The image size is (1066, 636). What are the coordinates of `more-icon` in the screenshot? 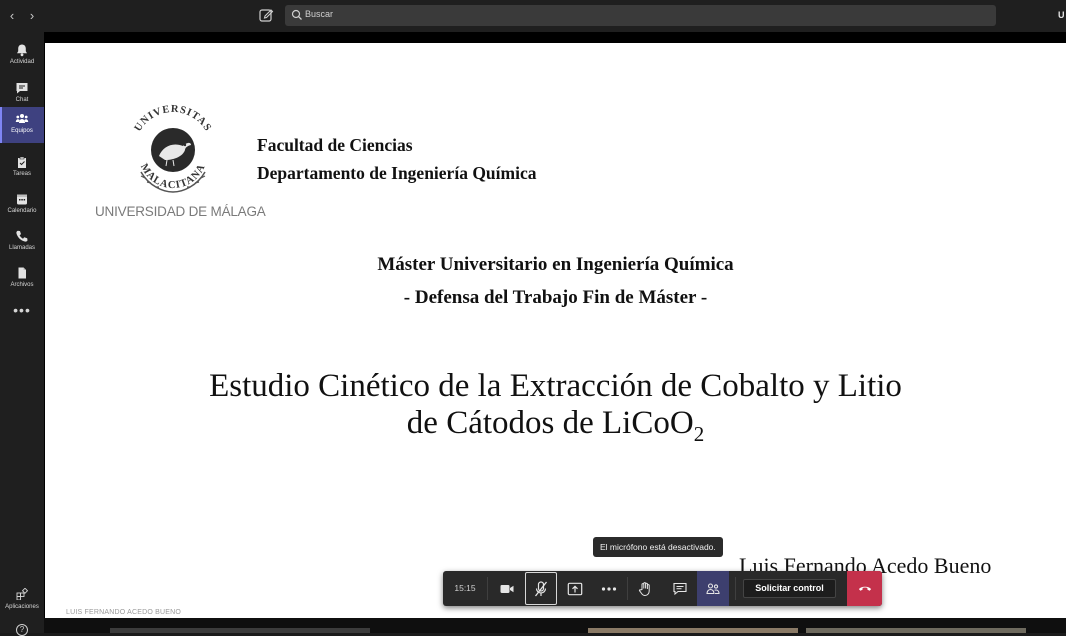 It's located at (609, 588).